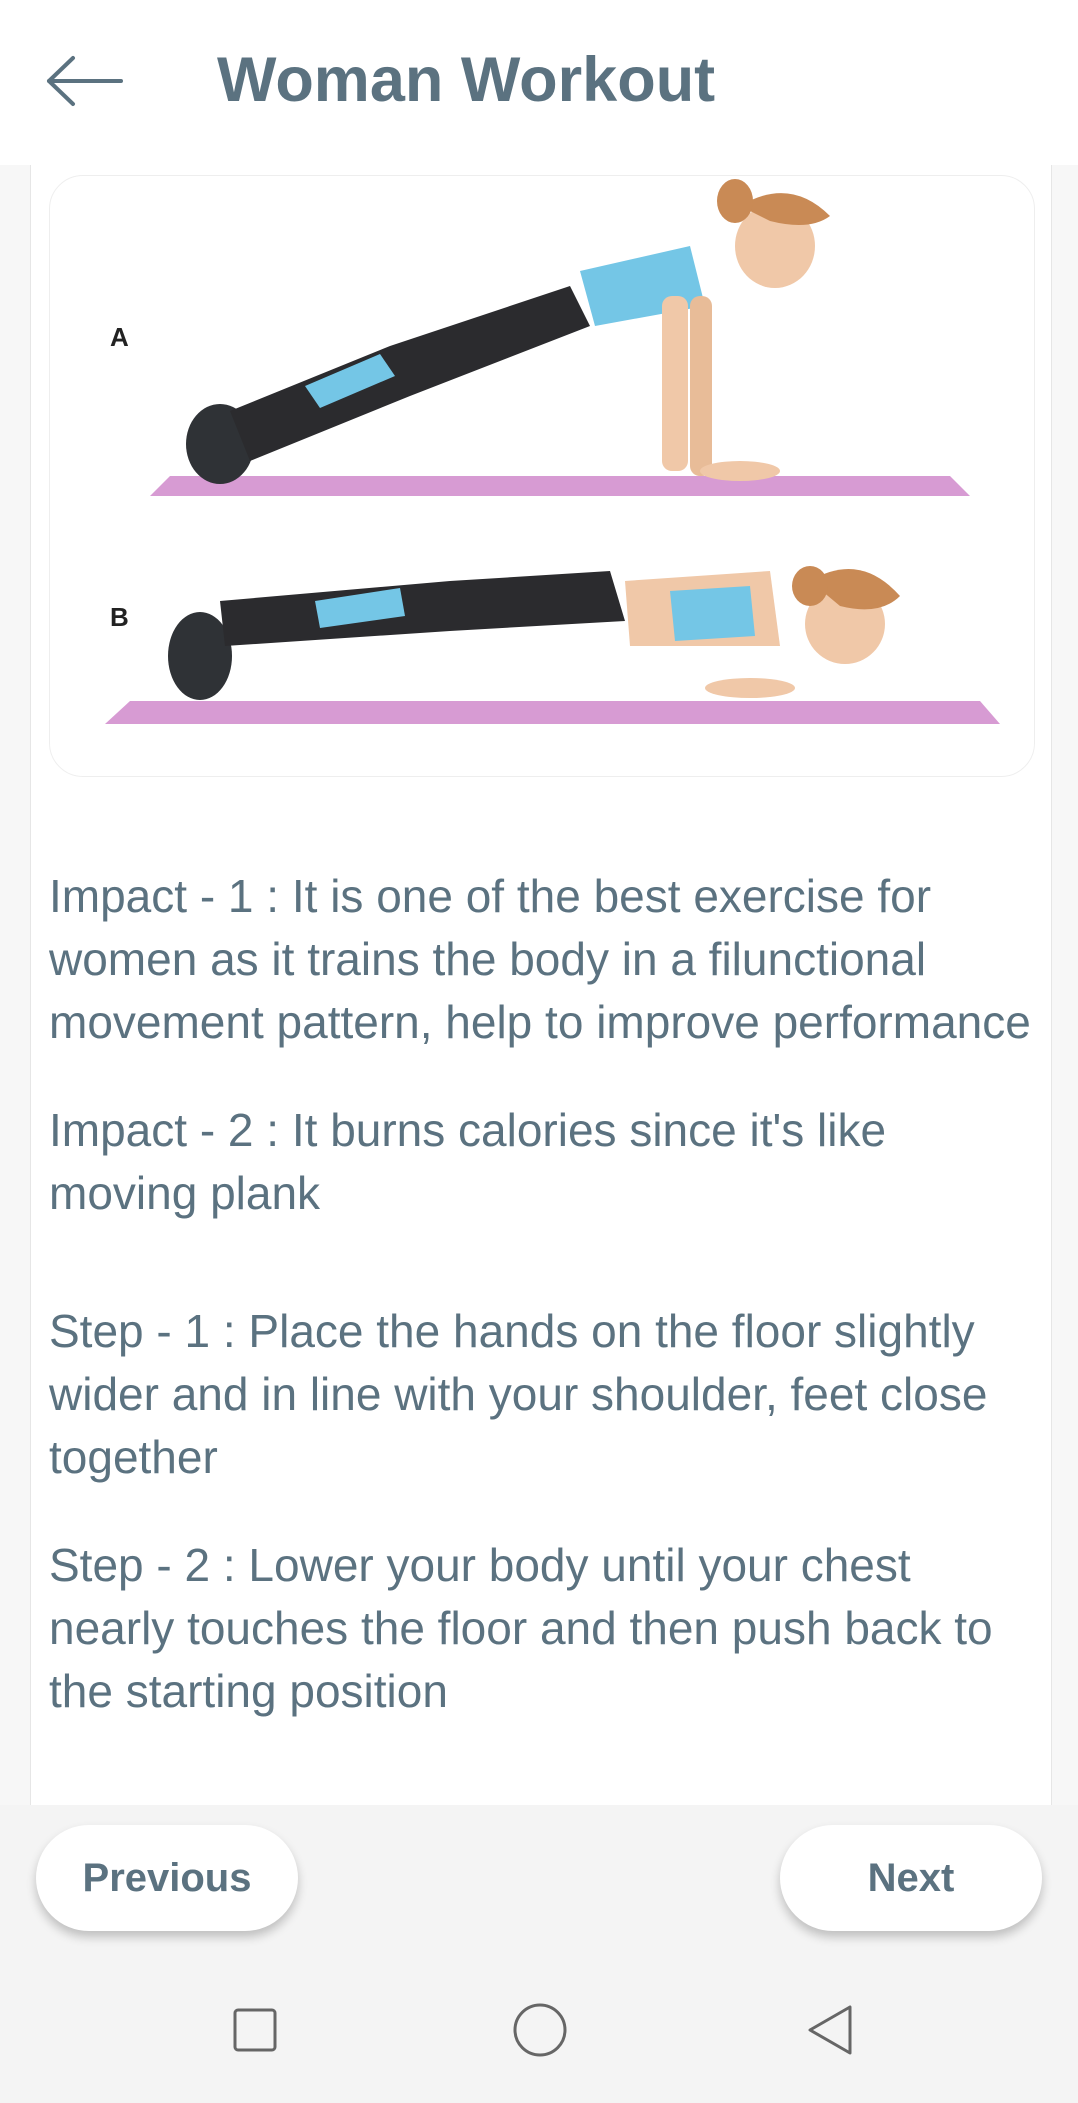  Describe the element at coordinates (167, 1878) in the screenshot. I see `previous-button: Previous` at that location.